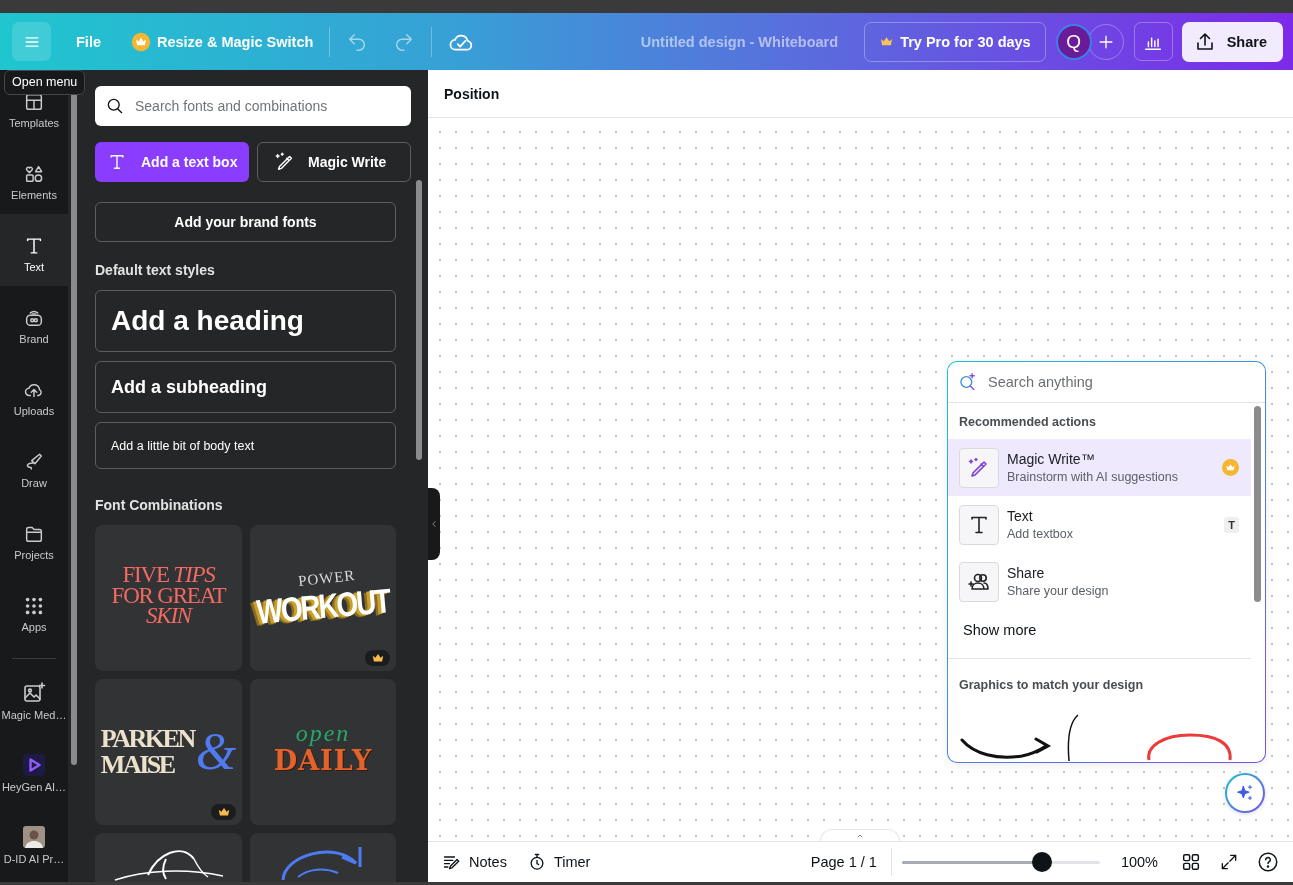  I want to click on combination-text: MAISE, so click(138, 765).